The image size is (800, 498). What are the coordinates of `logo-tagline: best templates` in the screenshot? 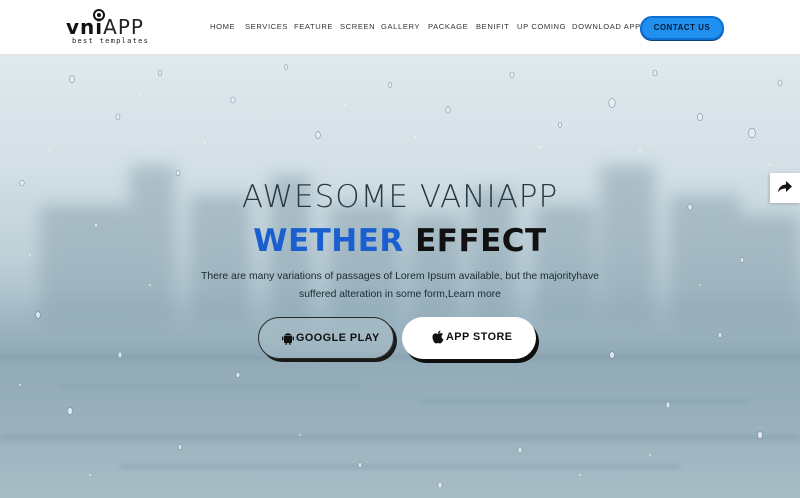 It's located at (111, 41).